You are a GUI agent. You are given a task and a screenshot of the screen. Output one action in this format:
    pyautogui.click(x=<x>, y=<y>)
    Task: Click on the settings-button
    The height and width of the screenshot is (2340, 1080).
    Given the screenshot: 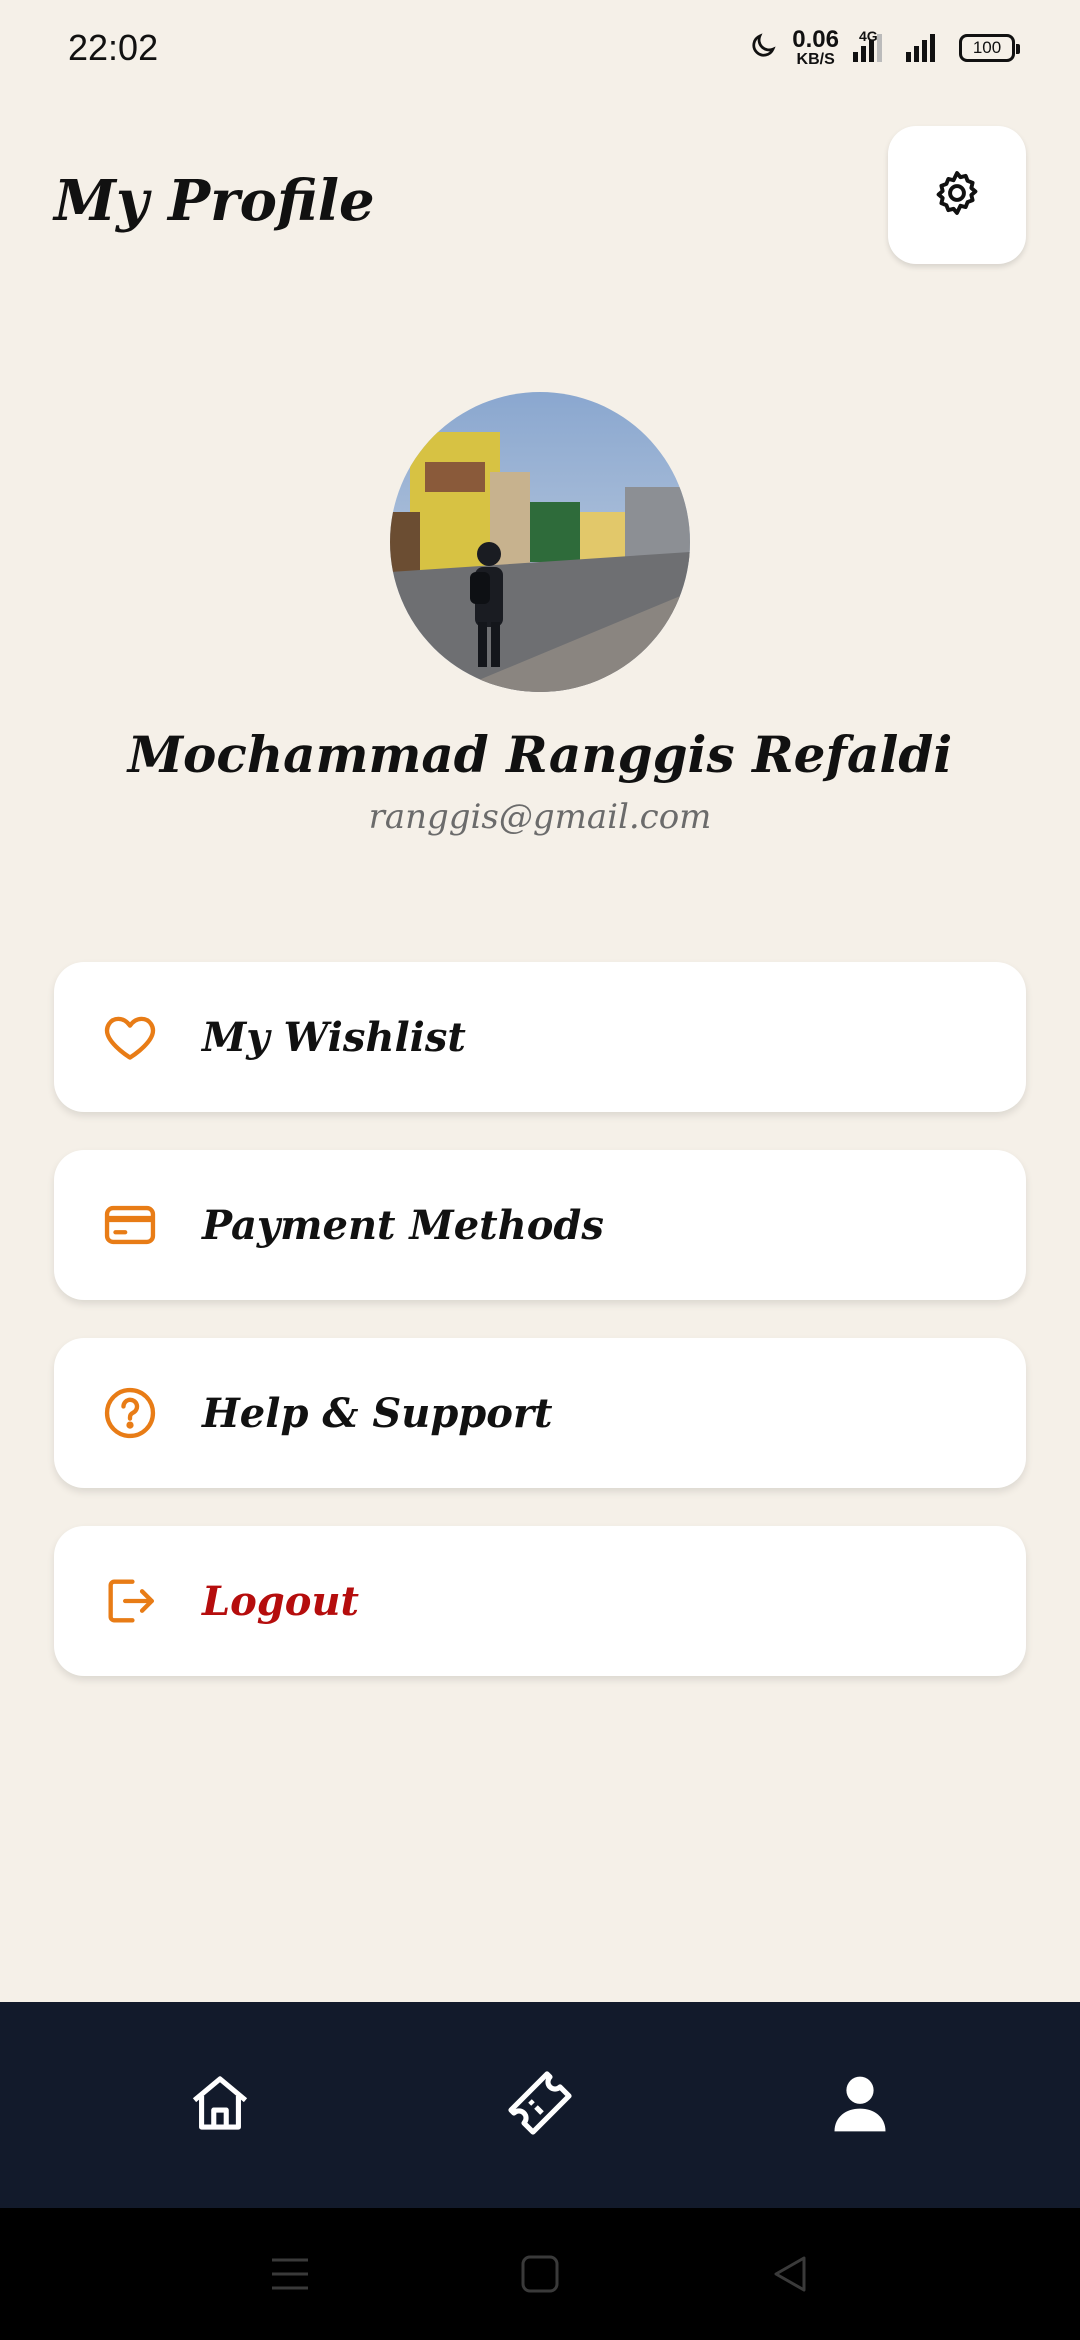 What is the action you would take?
    pyautogui.click(x=957, y=195)
    